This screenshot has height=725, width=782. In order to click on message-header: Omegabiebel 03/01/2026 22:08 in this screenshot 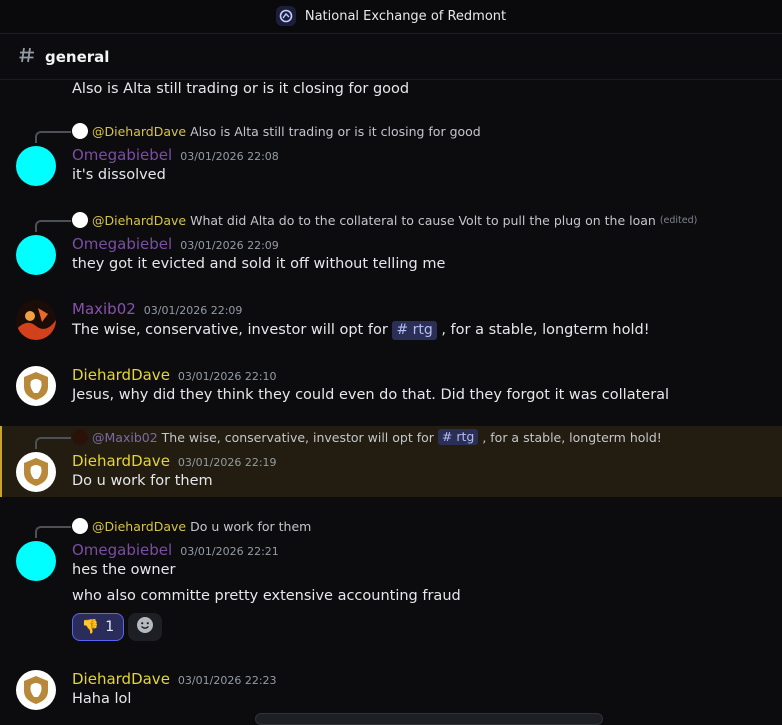, I will do `click(175, 156)`.